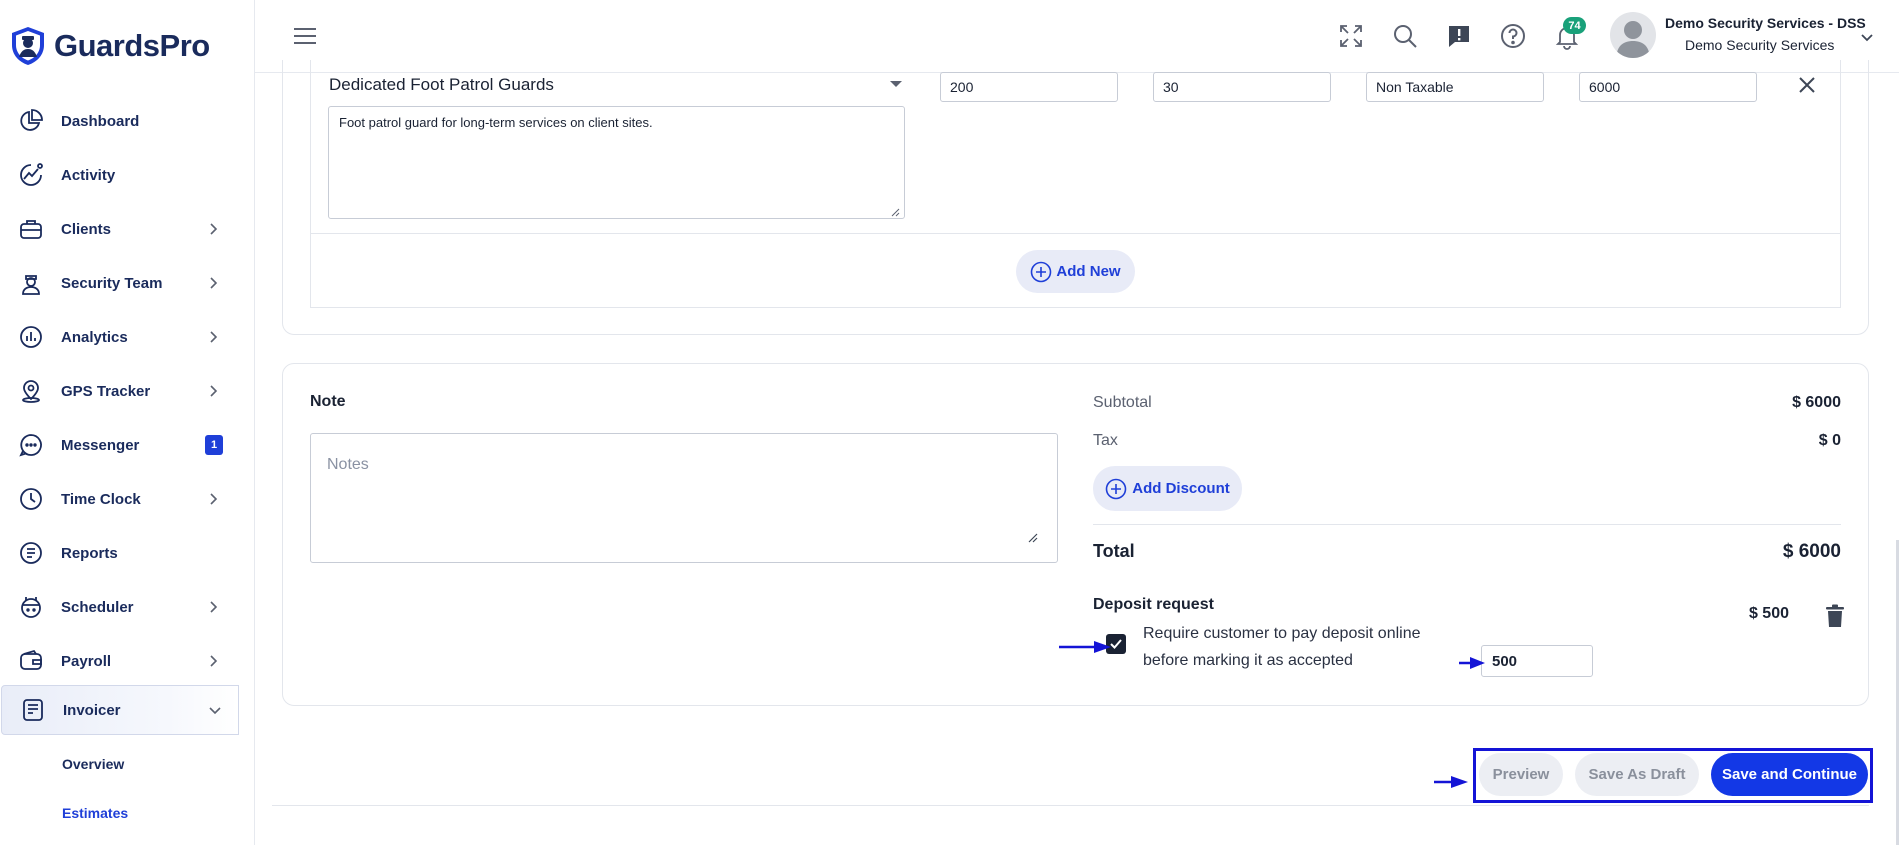 This screenshot has height=845, width=1899. What do you see at coordinates (31, 607) in the screenshot?
I see `calendar-icon` at bounding box center [31, 607].